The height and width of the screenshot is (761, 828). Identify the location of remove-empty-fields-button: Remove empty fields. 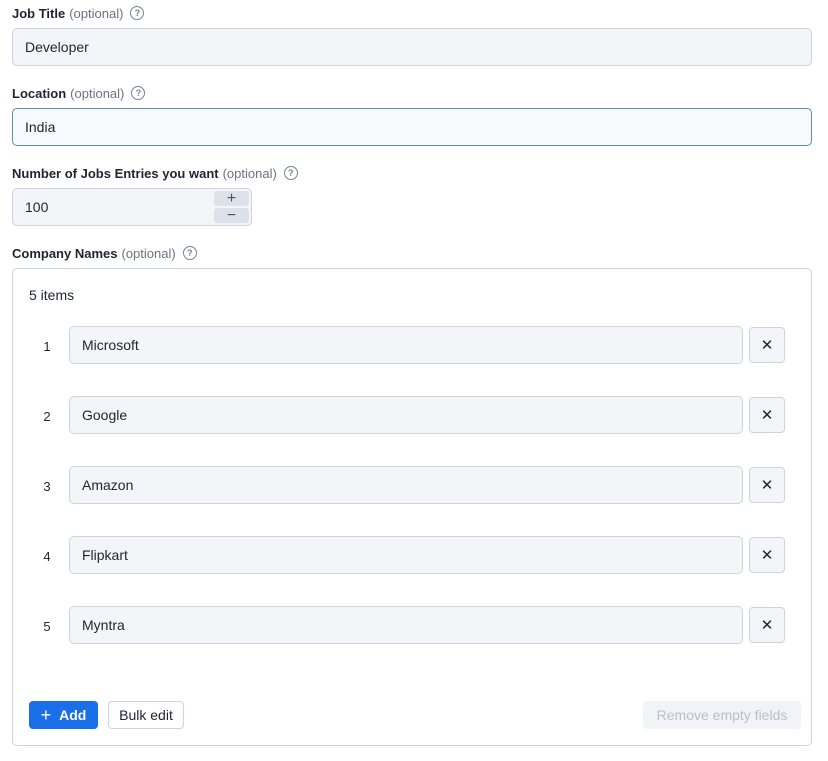
(722, 715).